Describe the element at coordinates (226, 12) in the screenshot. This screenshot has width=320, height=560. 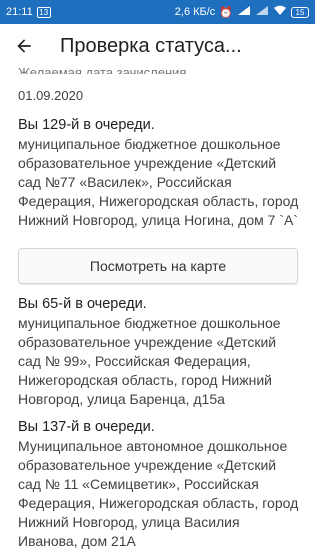
I see `alarm-icon: ⏰` at that location.